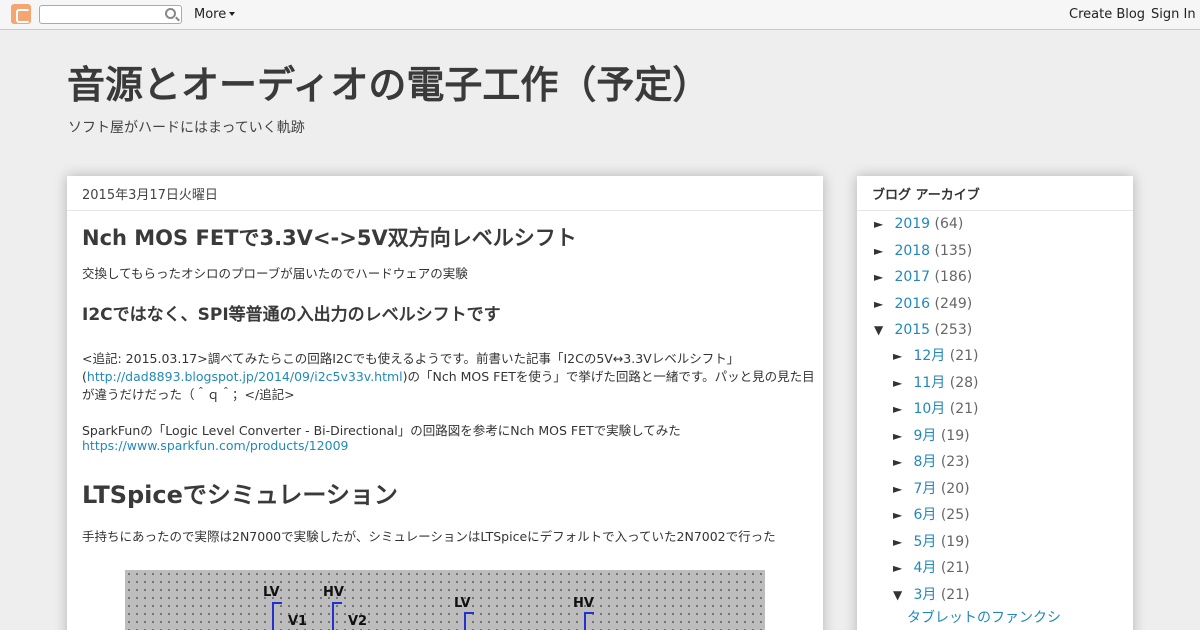  I want to click on archive-year-link: 2018, so click(912, 251).